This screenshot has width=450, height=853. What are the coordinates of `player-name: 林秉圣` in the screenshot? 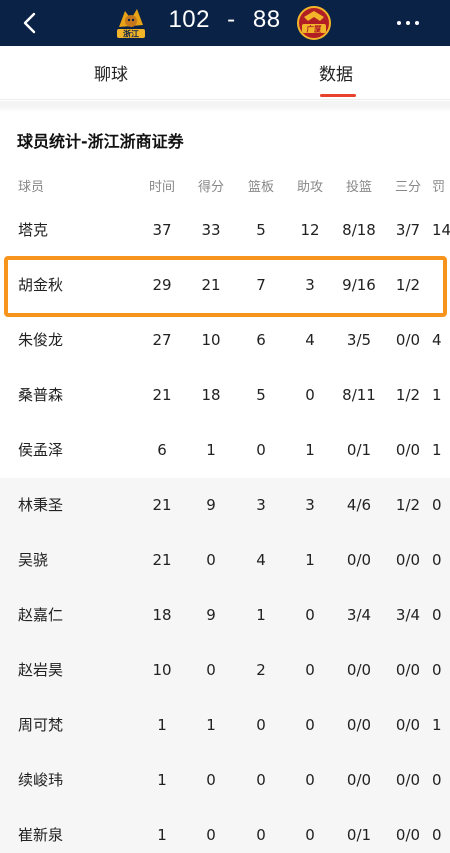 It's located at (40, 505).